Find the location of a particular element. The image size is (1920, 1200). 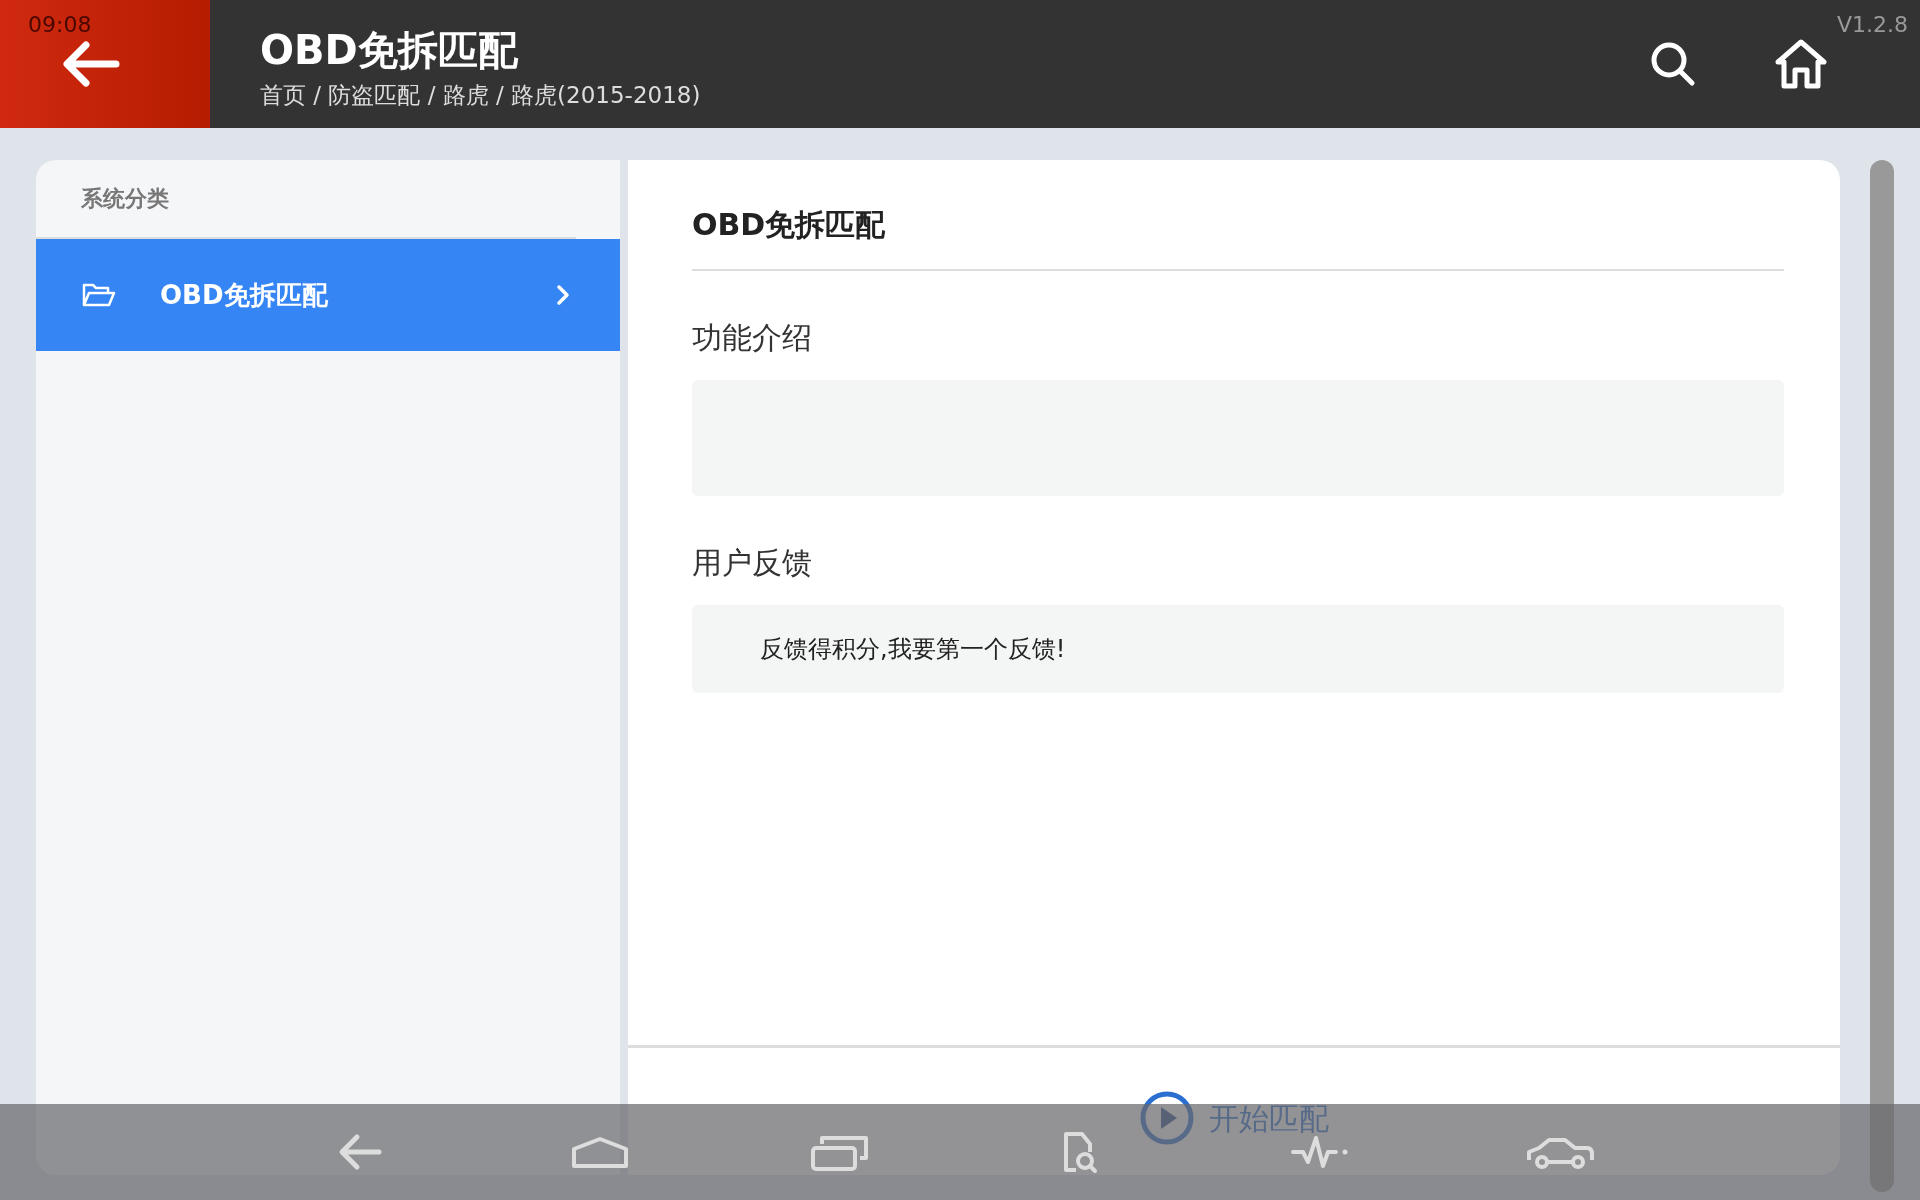

back-button: 09:08 is located at coordinates (105, 64).